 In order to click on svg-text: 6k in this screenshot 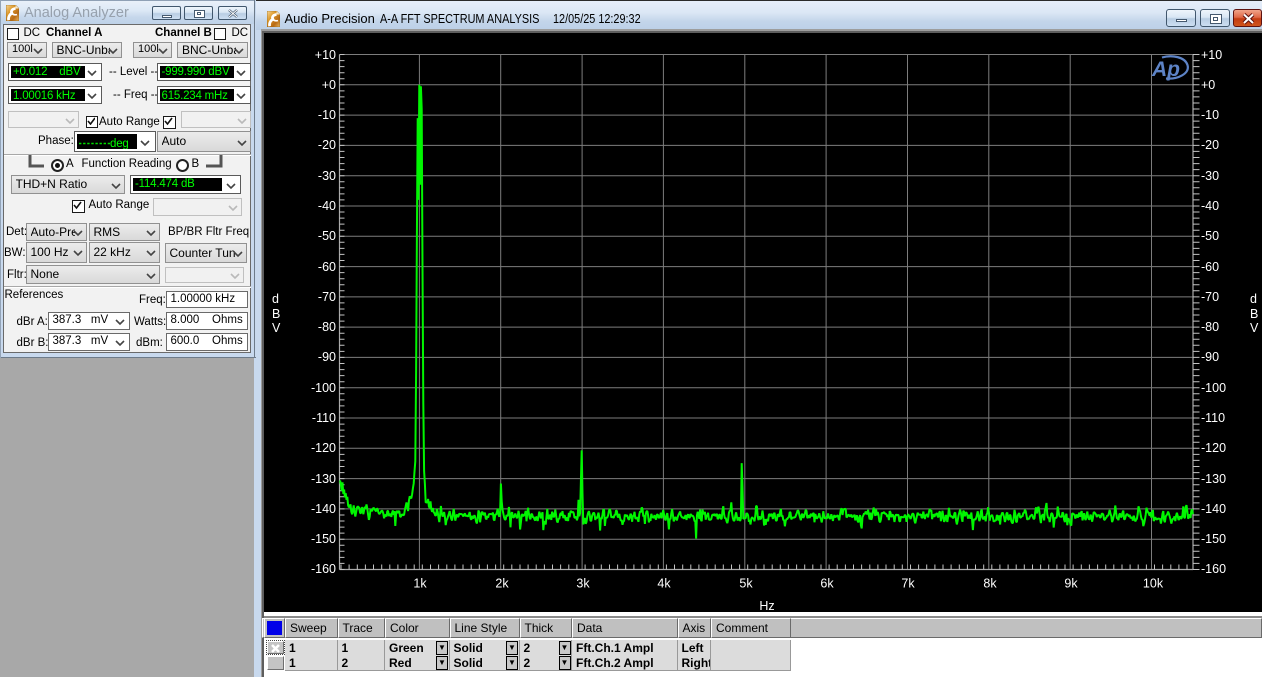, I will do `click(827, 584)`.